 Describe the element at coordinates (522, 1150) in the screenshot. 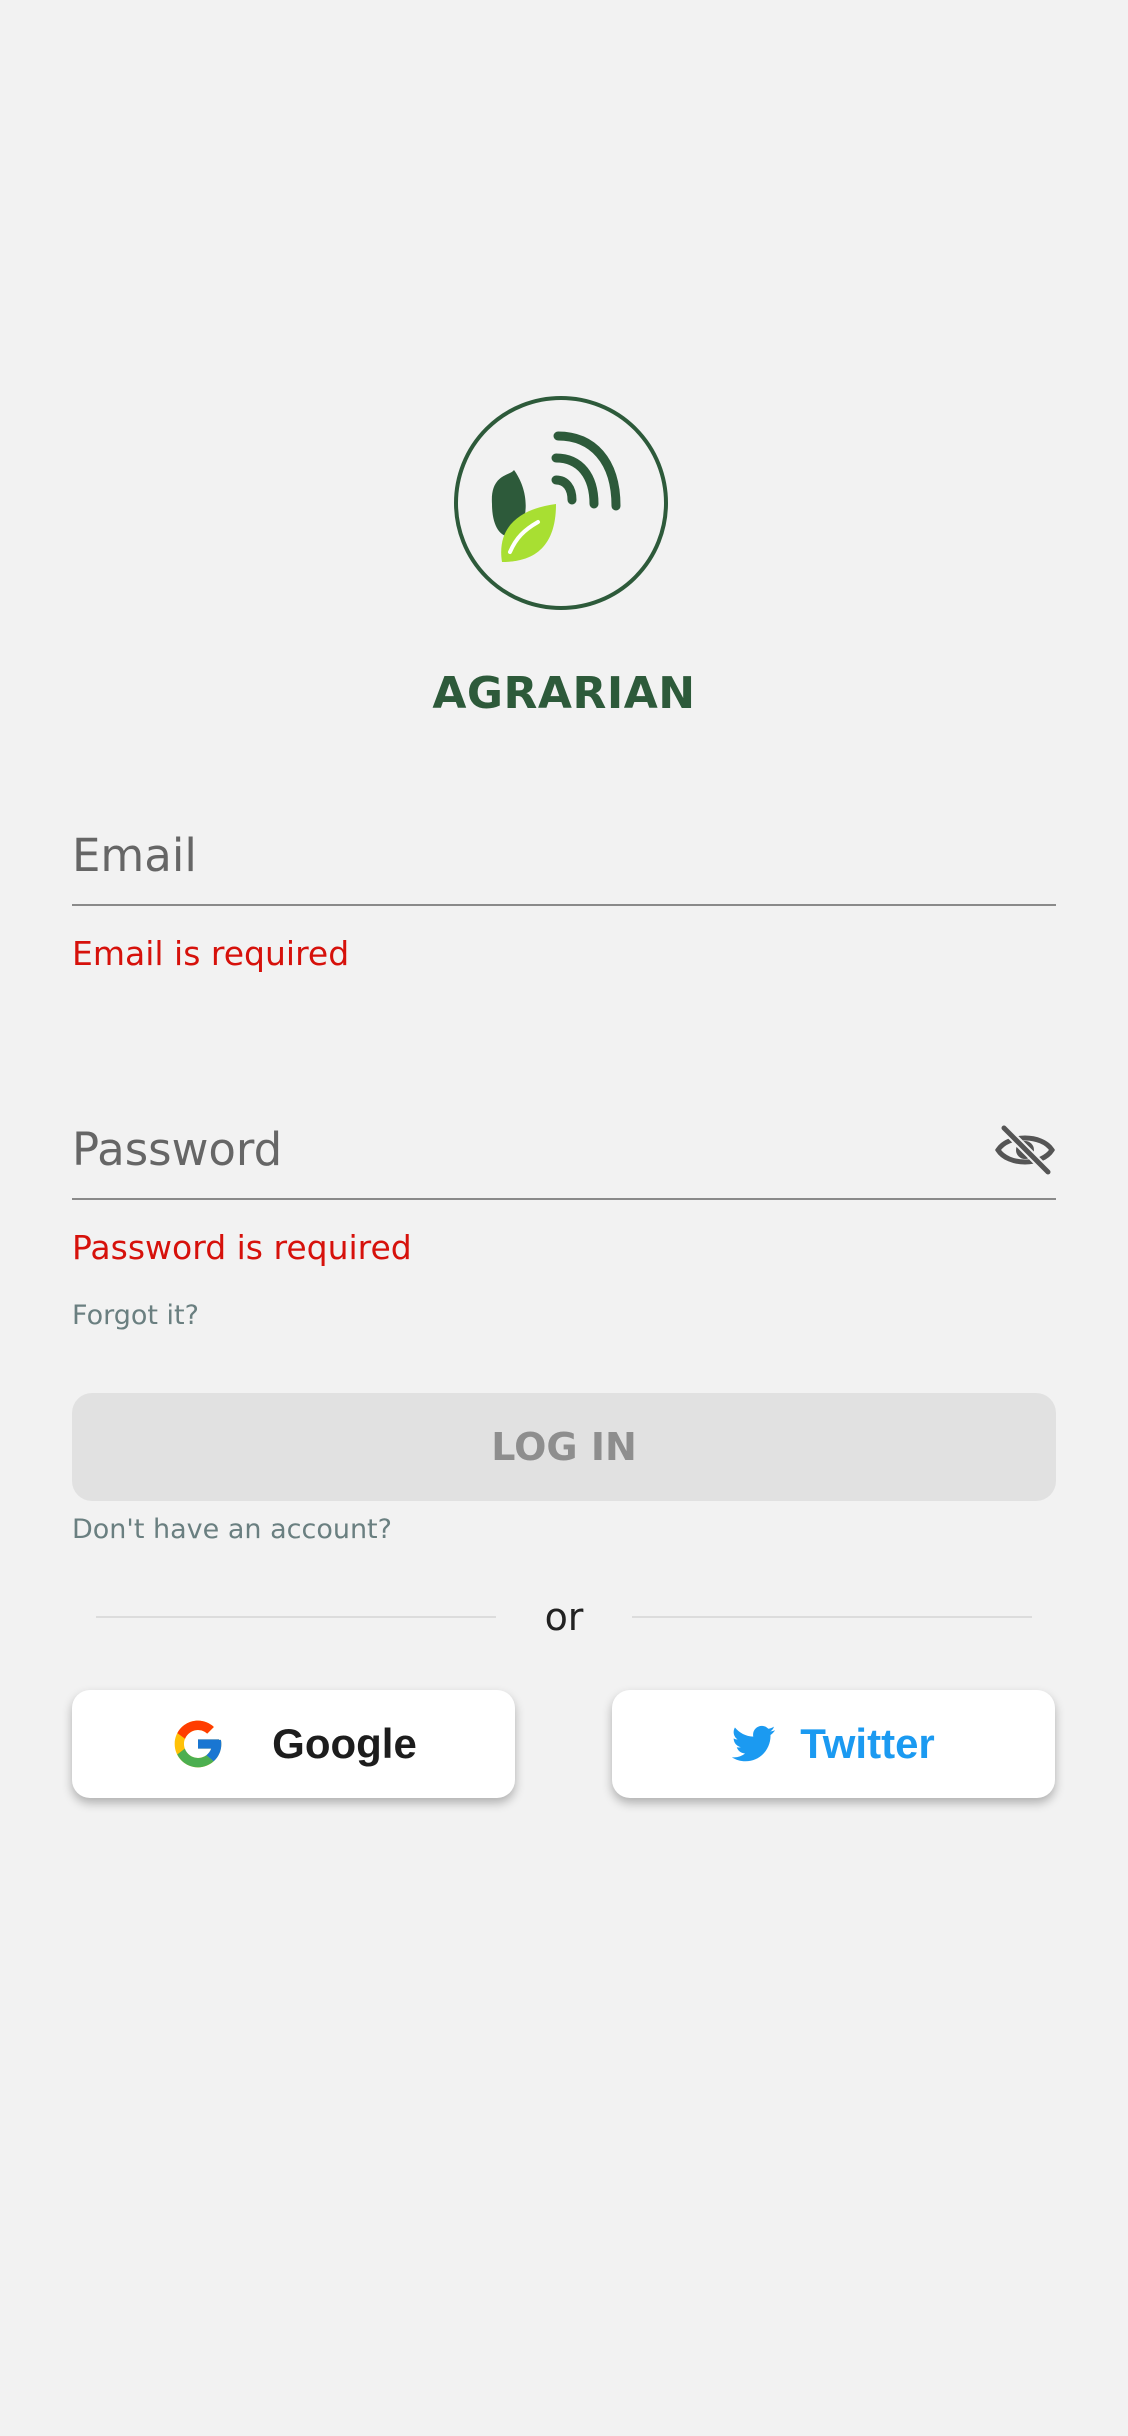

I see `password-input` at that location.